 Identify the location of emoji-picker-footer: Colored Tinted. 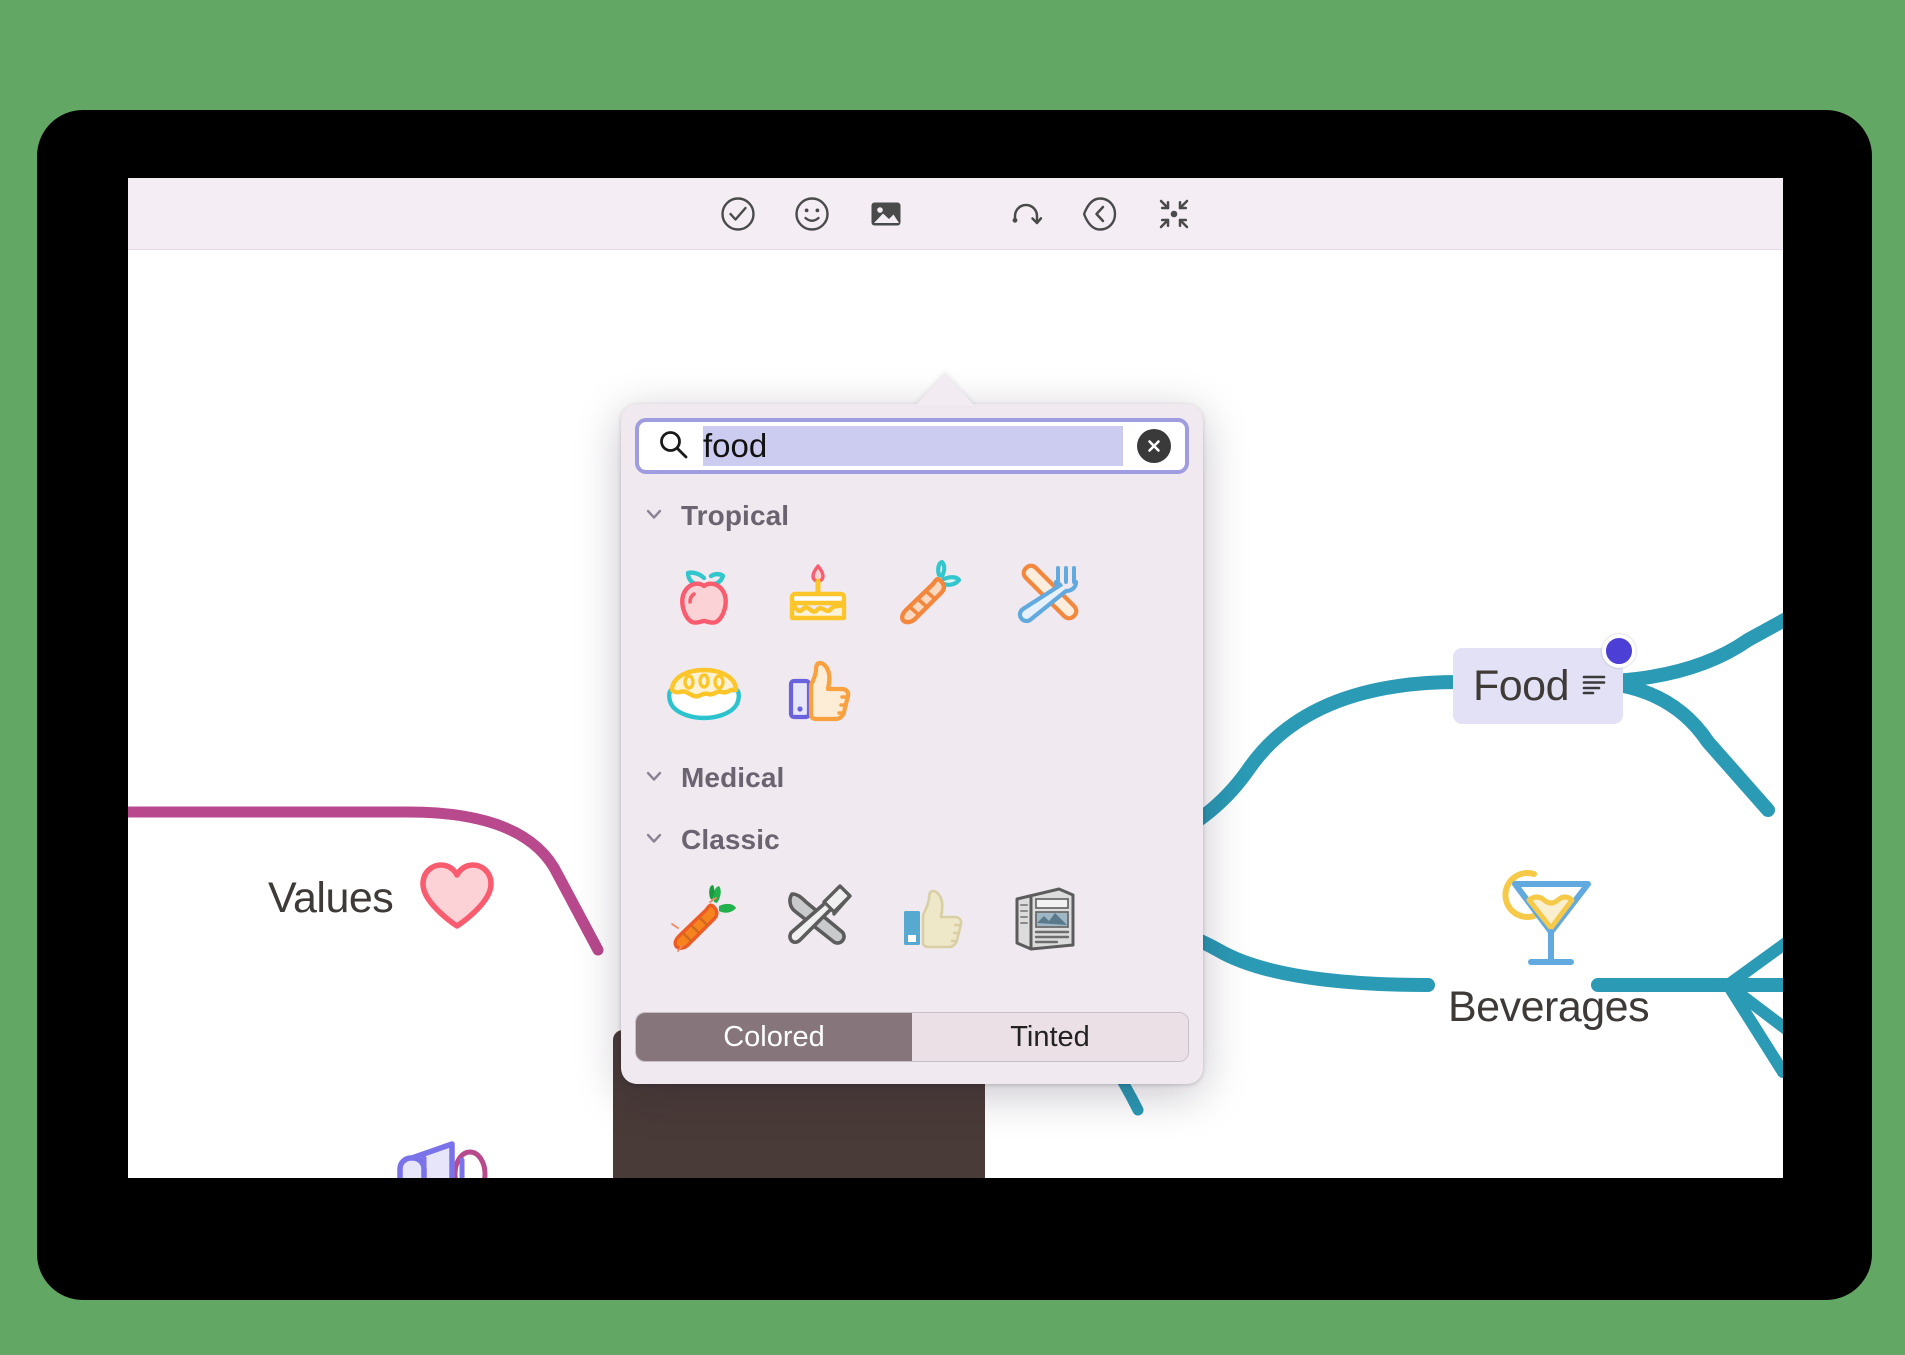
(912, 1048).